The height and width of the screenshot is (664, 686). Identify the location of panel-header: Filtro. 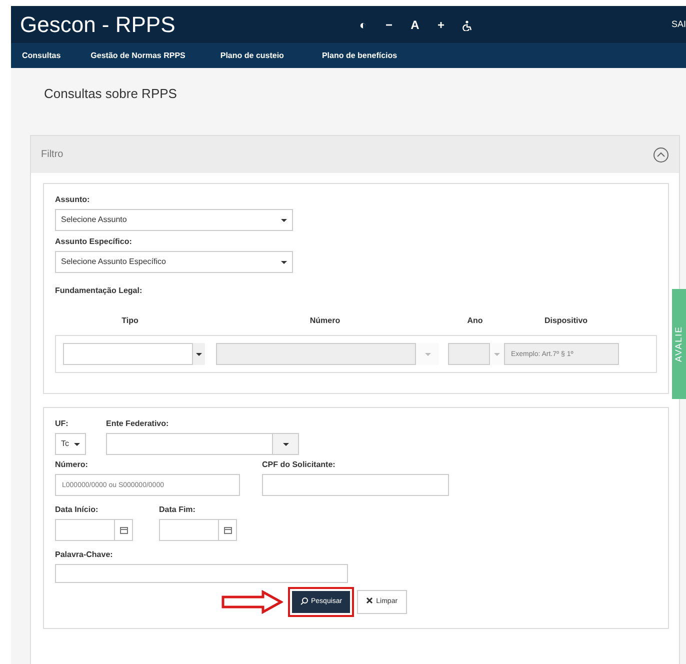
(355, 154).